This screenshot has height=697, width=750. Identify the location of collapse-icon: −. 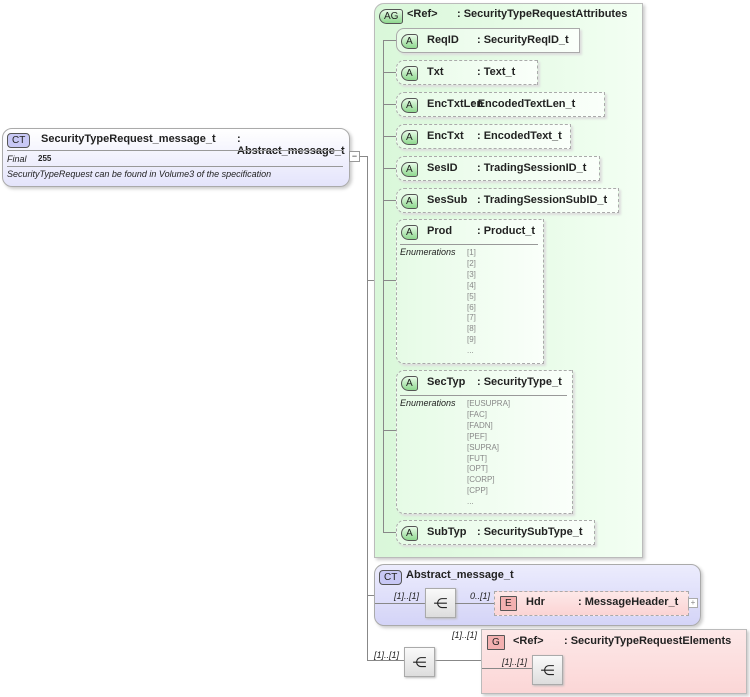
(354, 156).